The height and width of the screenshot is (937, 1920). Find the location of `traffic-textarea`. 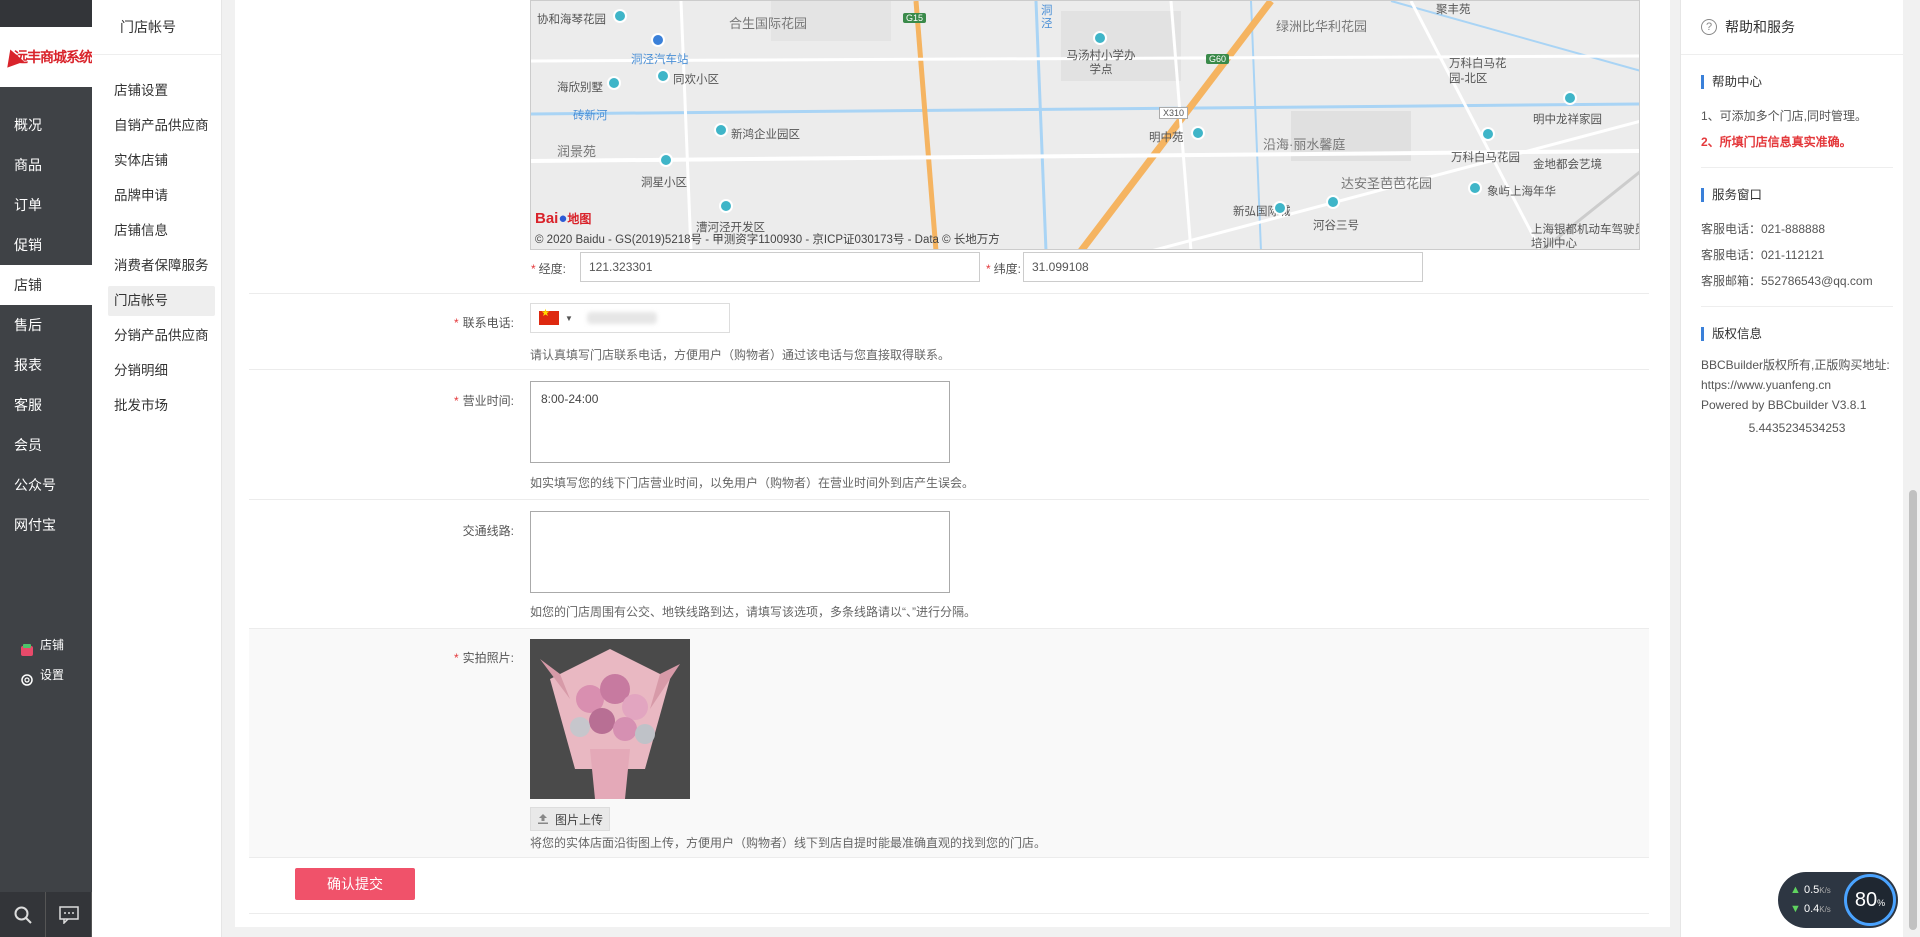

traffic-textarea is located at coordinates (740, 552).